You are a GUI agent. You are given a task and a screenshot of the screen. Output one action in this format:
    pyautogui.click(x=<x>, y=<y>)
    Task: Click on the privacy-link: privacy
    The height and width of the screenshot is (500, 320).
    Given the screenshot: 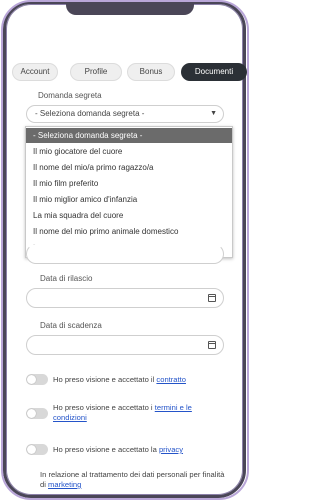 What is the action you would take?
    pyautogui.click(x=171, y=449)
    